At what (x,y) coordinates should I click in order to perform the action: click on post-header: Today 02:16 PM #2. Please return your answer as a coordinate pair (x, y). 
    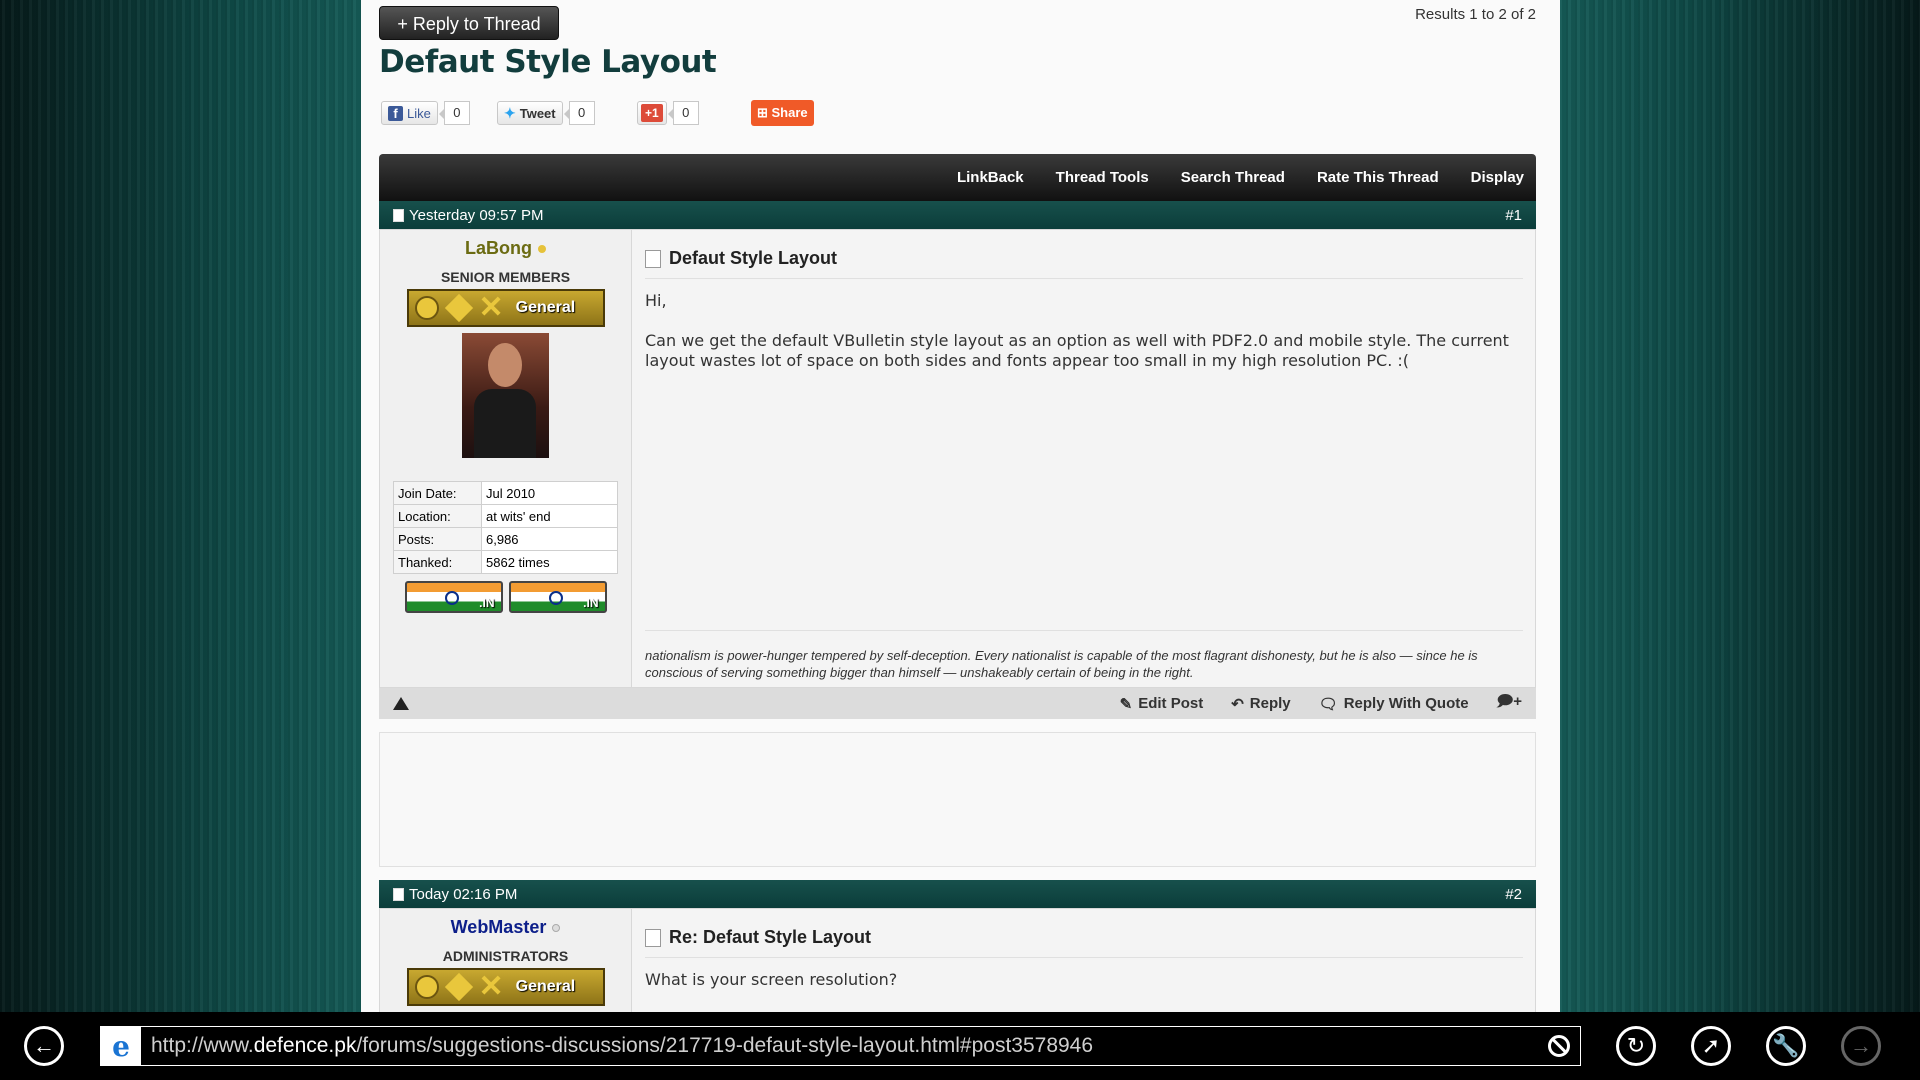
    Looking at the image, I should click on (957, 894).